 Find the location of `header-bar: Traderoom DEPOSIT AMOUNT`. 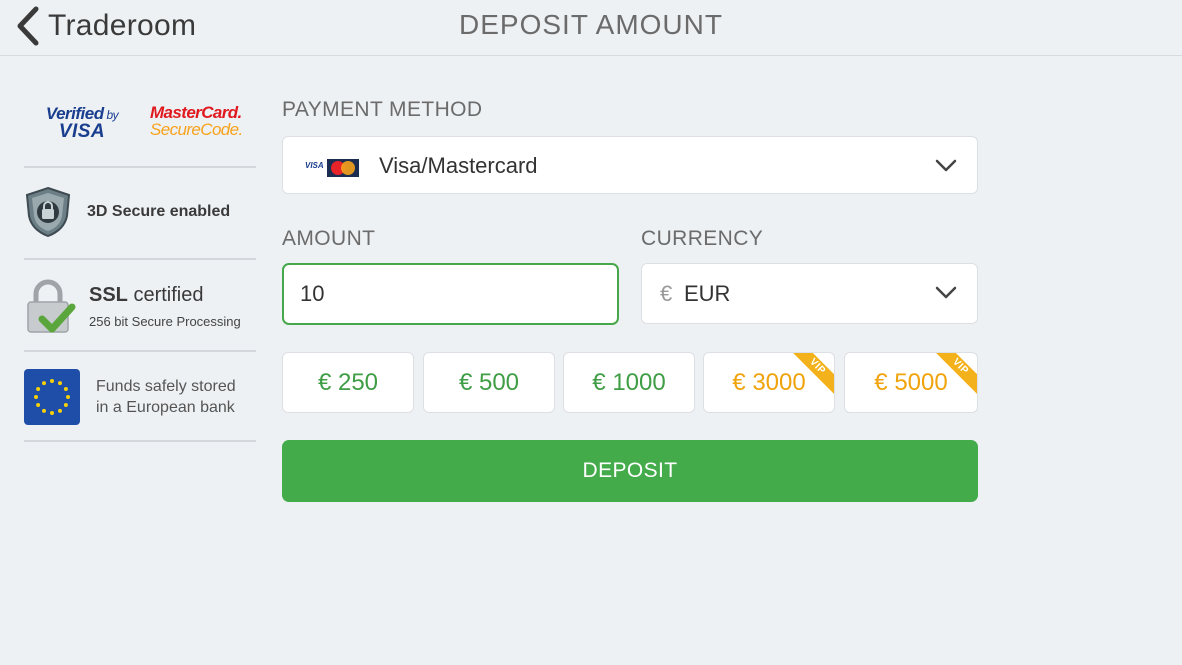

header-bar: Traderoom DEPOSIT AMOUNT is located at coordinates (591, 28).